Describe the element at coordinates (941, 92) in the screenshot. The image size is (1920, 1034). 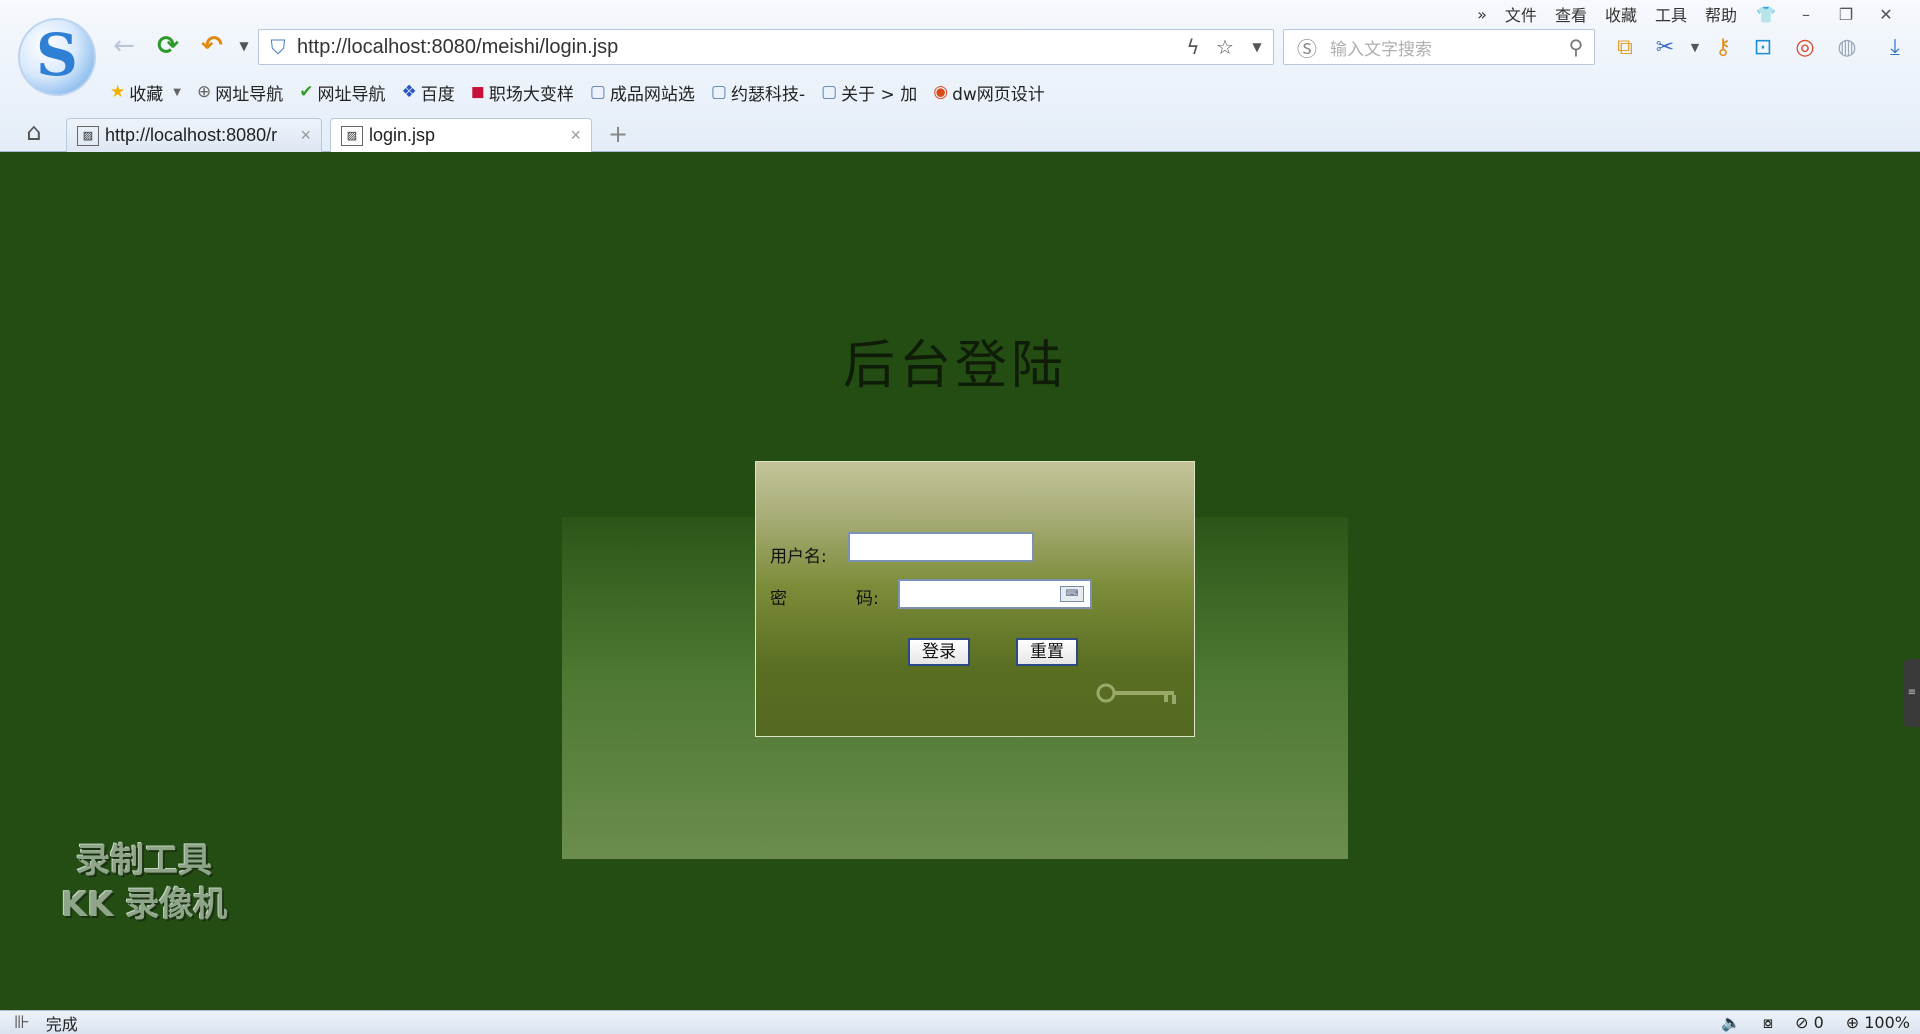
I see `eye-icon: ◉` at that location.